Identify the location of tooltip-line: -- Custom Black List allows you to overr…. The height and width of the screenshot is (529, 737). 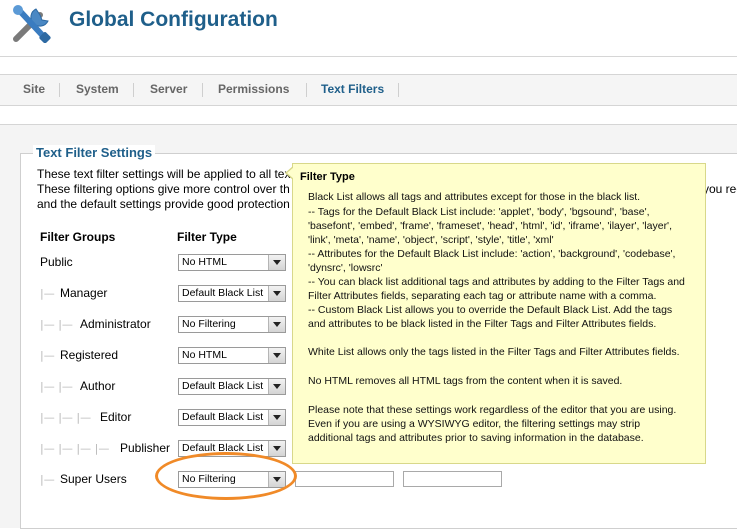
(490, 310).